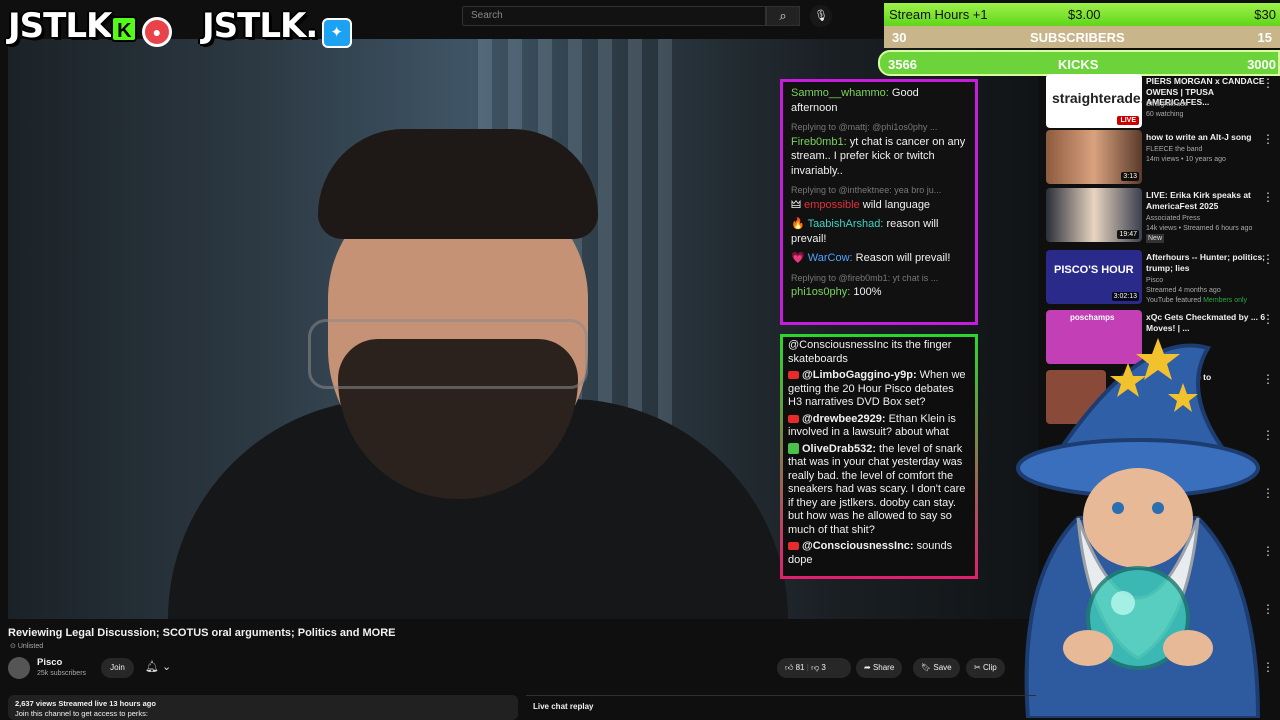 The height and width of the screenshot is (720, 1280). Describe the element at coordinates (830, 258) in the screenshot. I see `chat-username: WarCow:` at that location.